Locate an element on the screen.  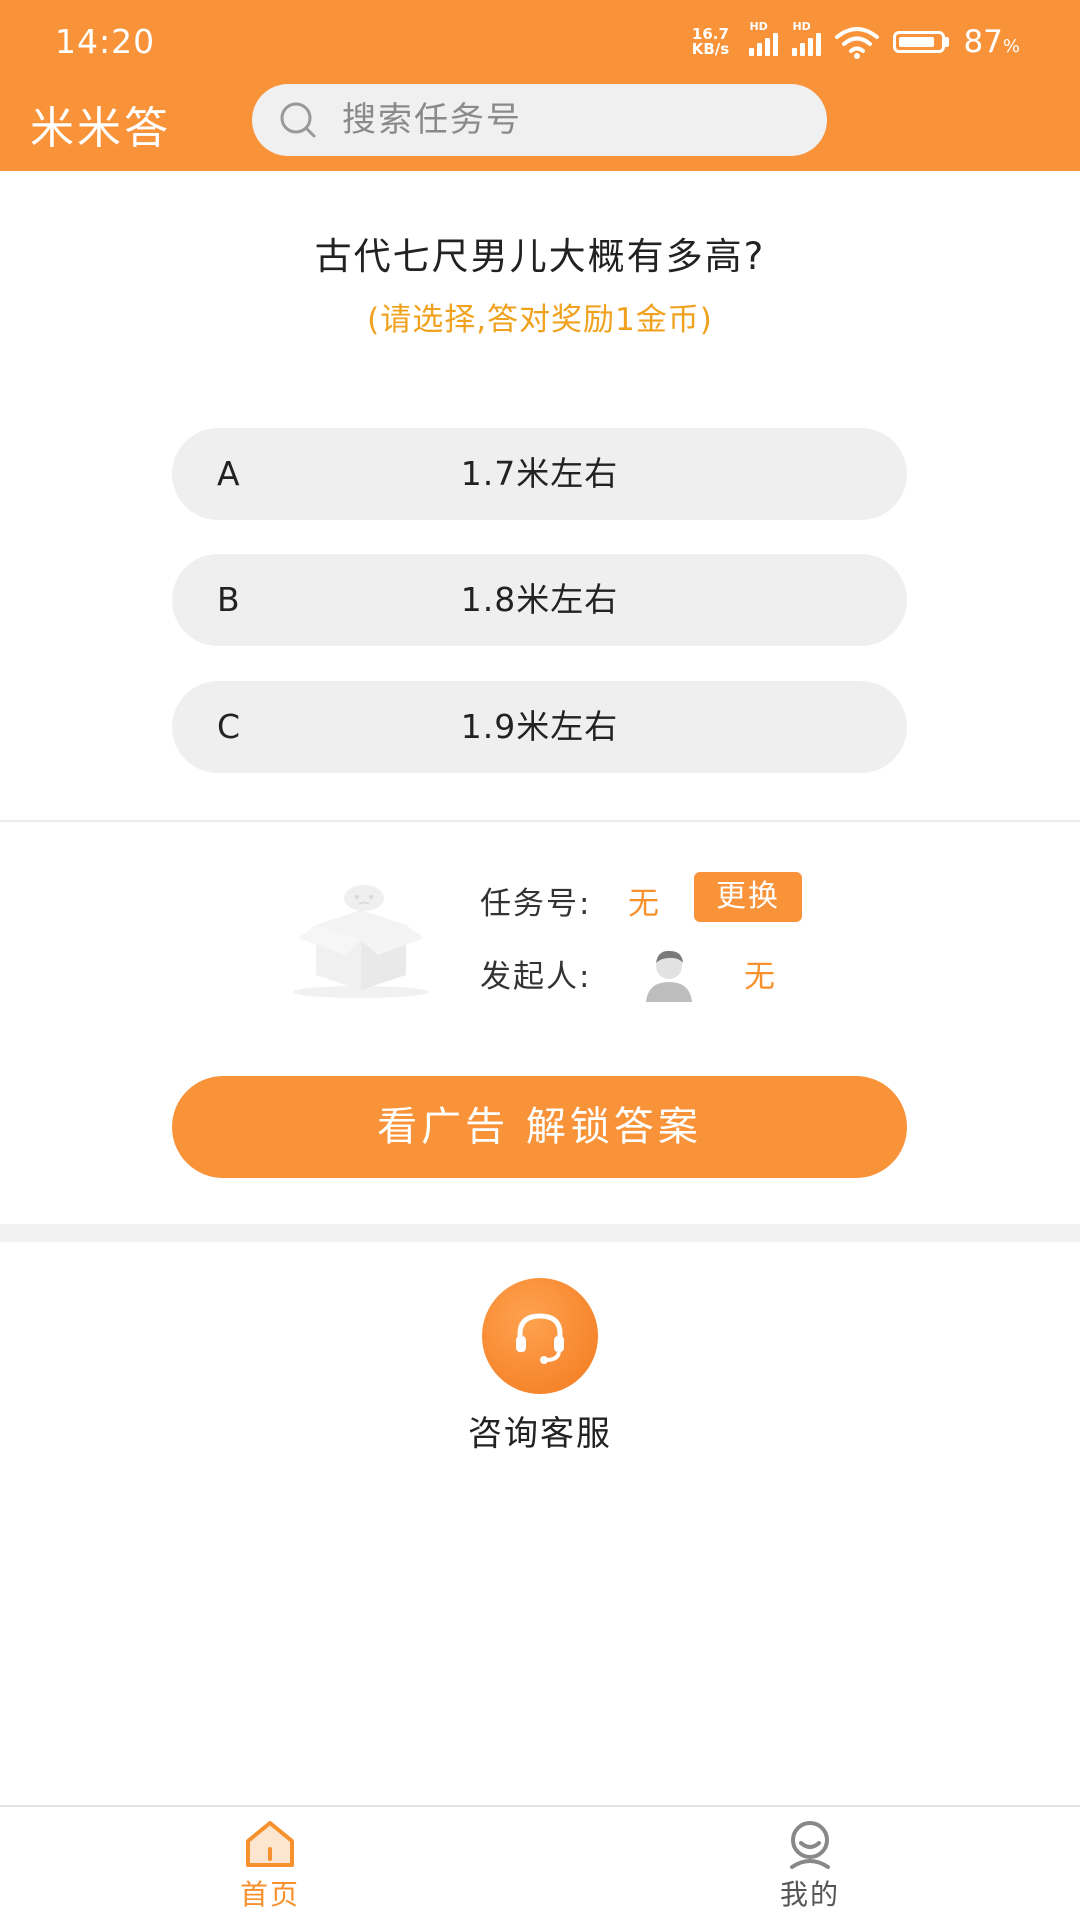
task-number-label: 任务号: is located at coordinates (536, 904).